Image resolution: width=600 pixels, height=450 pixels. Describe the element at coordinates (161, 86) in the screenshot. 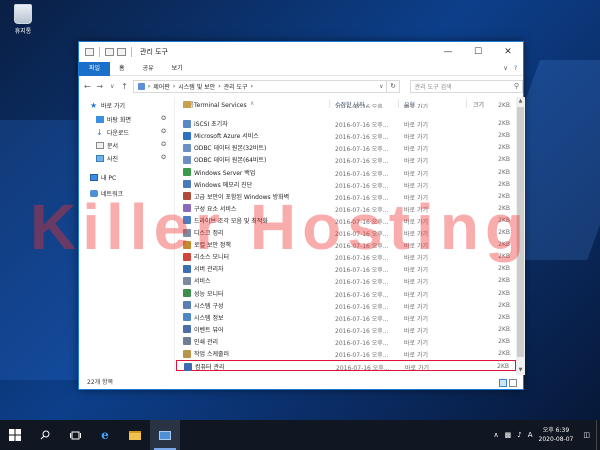

I see `breadcrumb-item: 제어판` at that location.